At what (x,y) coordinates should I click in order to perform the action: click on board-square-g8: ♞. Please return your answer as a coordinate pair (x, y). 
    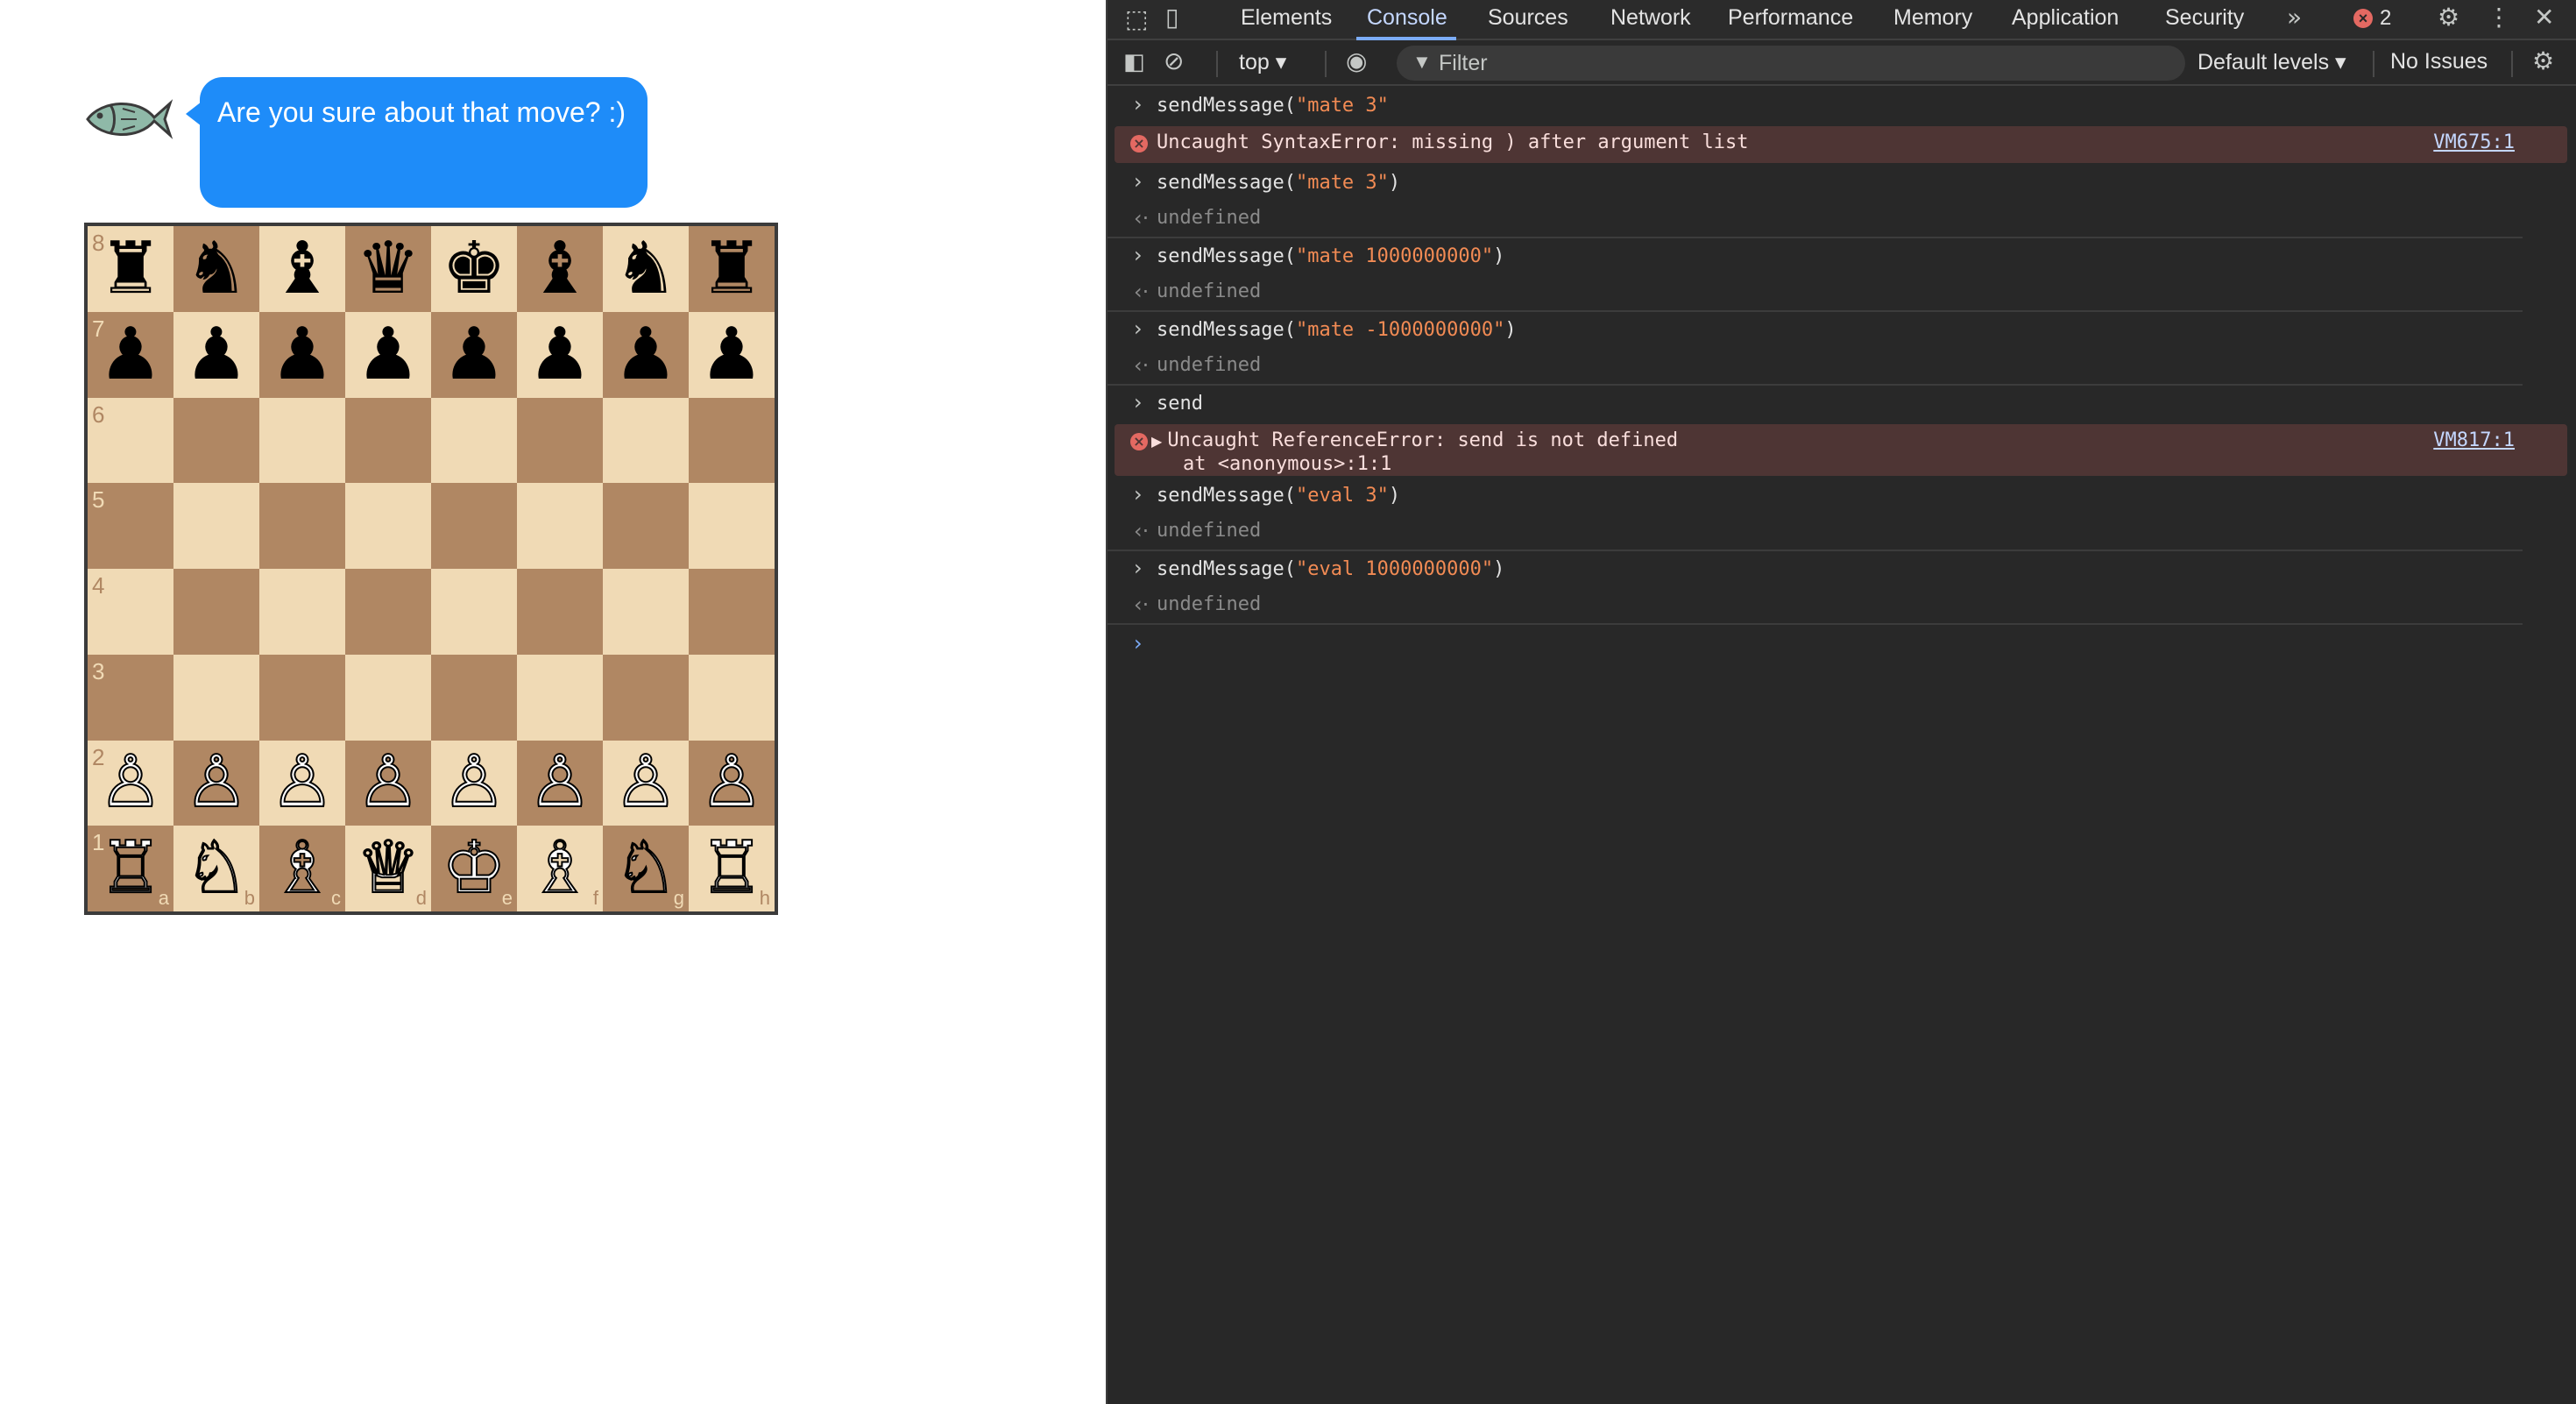
    Looking at the image, I should click on (646, 269).